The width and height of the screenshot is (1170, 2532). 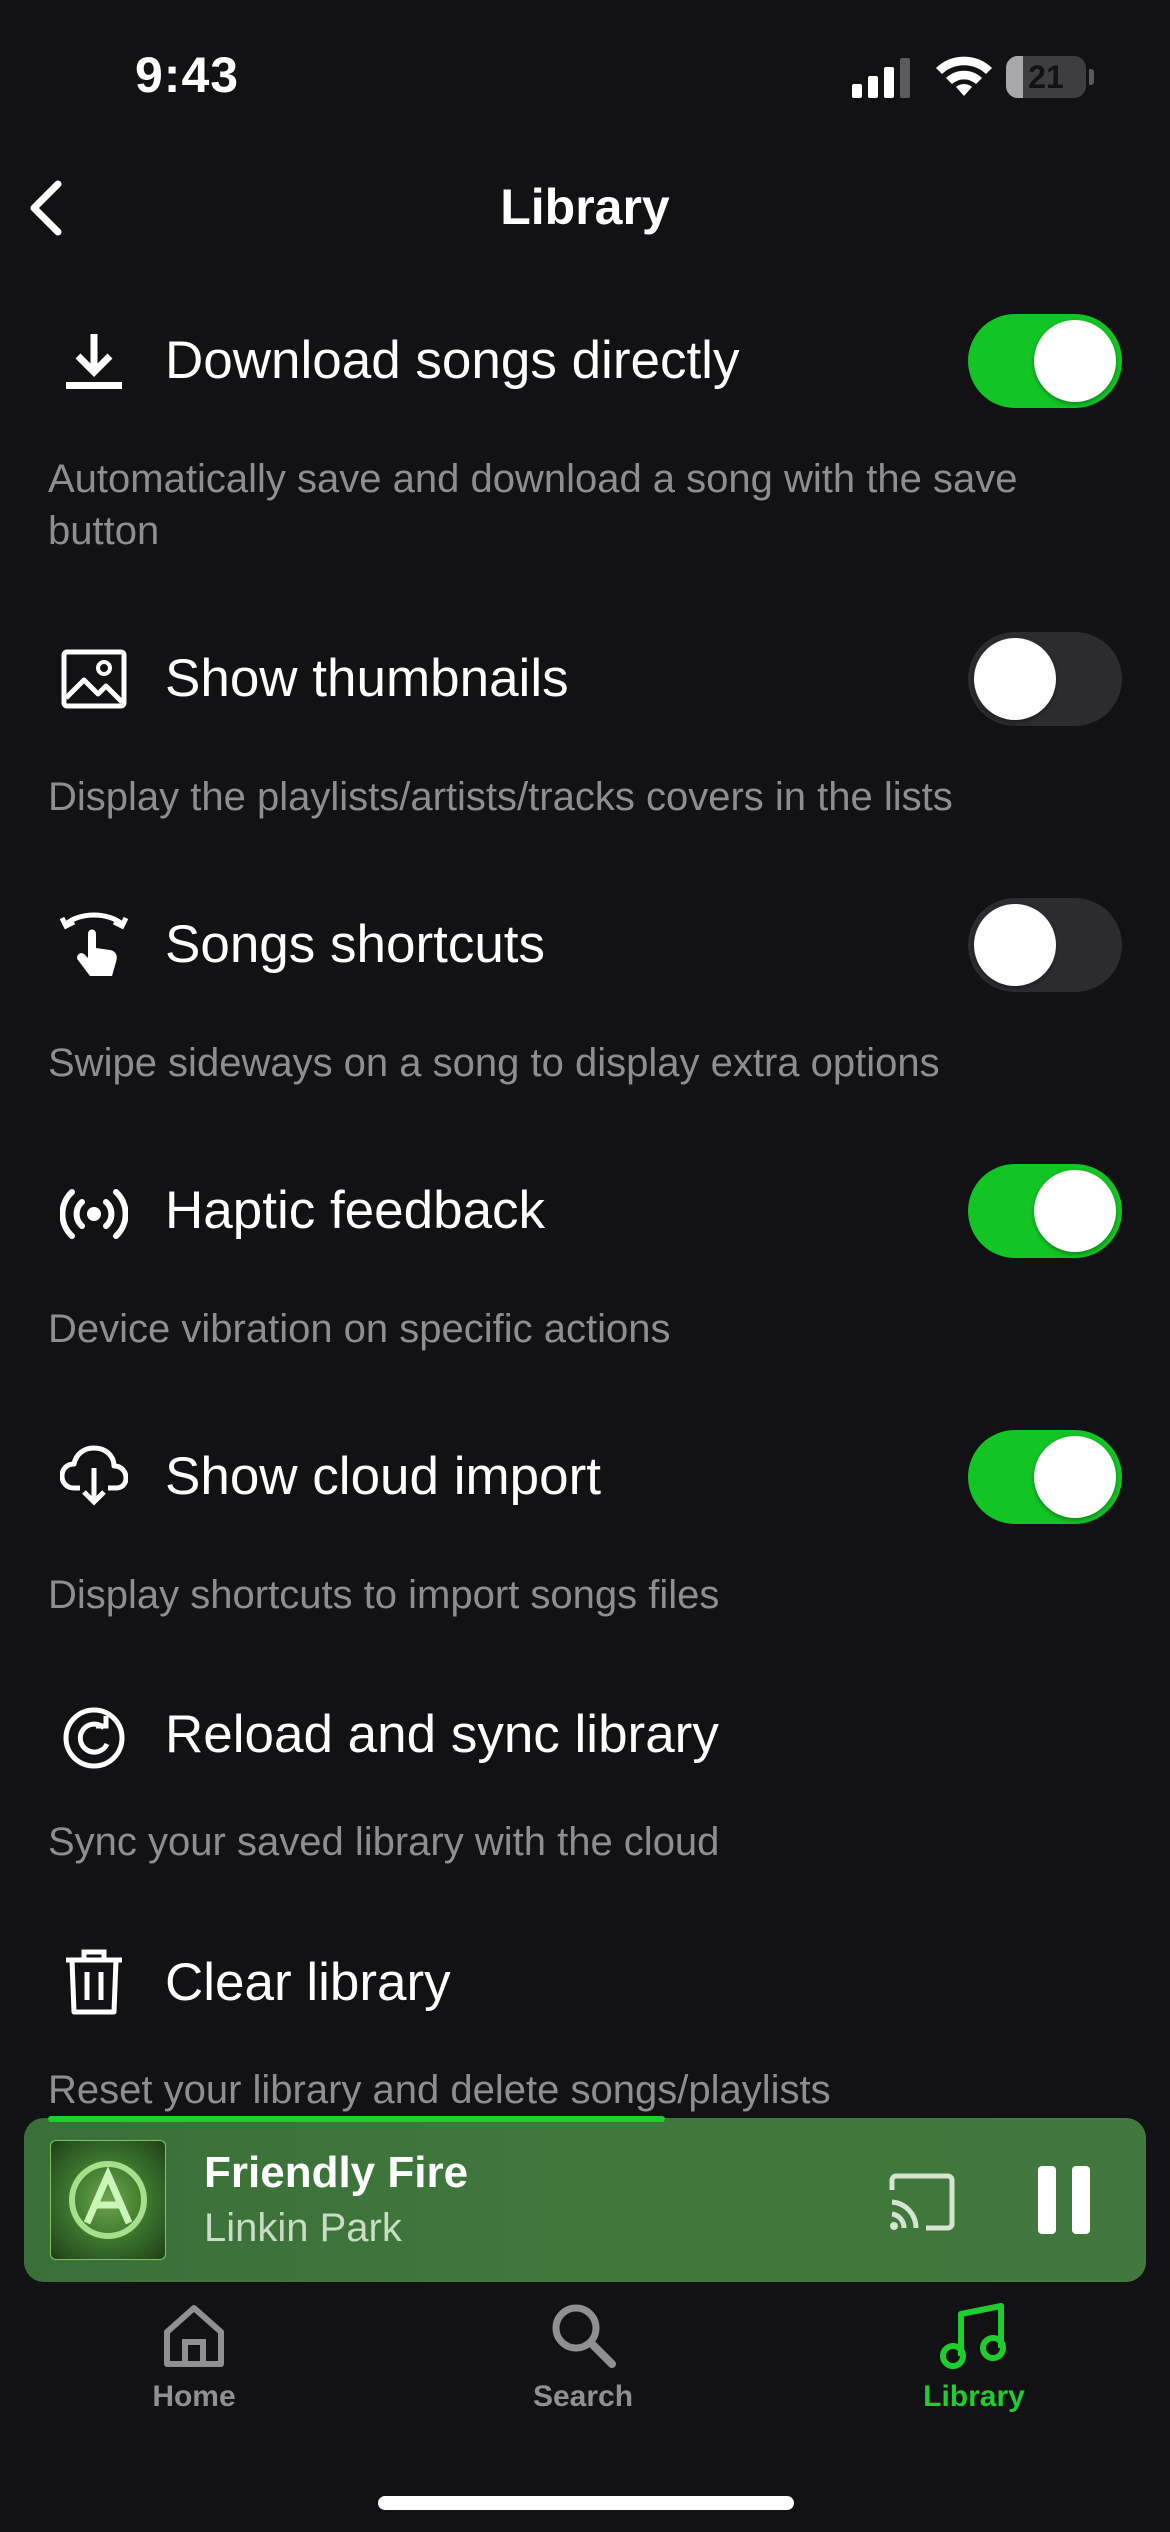 What do you see at coordinates (585, 2200) in the screenshot?
I see `mini-player` at bounding box center [585, 2200].